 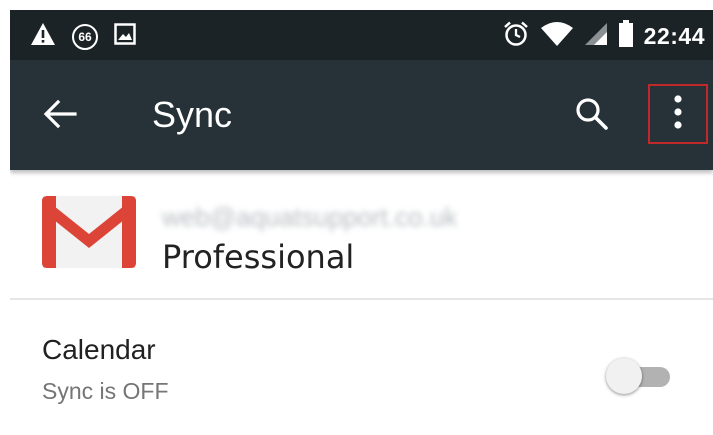 I want to click on cell-signal-icon, so click(x=596, y=36).